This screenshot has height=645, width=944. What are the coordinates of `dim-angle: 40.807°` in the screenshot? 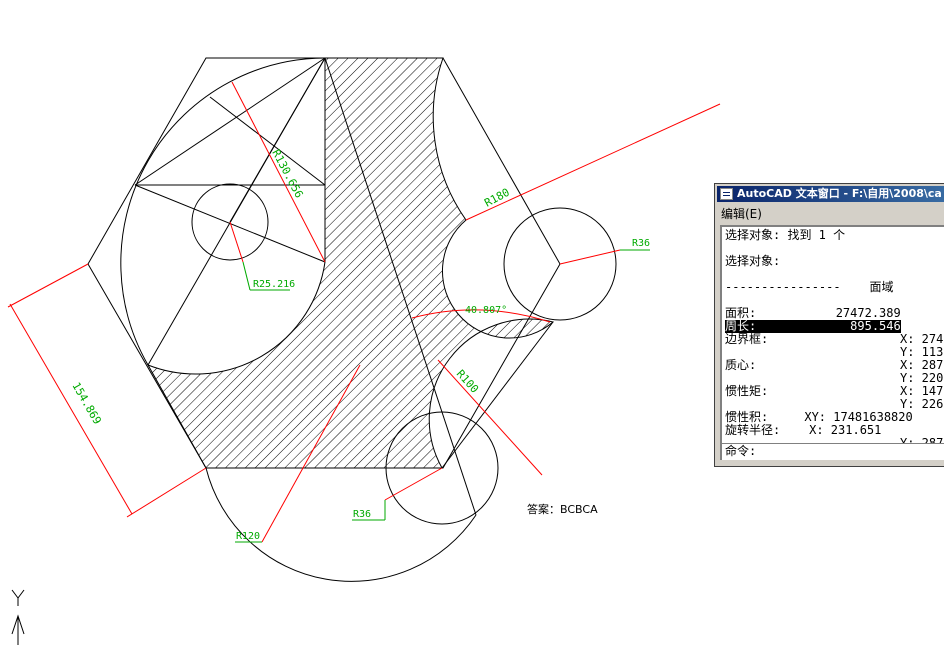 It's located at (486, 310).